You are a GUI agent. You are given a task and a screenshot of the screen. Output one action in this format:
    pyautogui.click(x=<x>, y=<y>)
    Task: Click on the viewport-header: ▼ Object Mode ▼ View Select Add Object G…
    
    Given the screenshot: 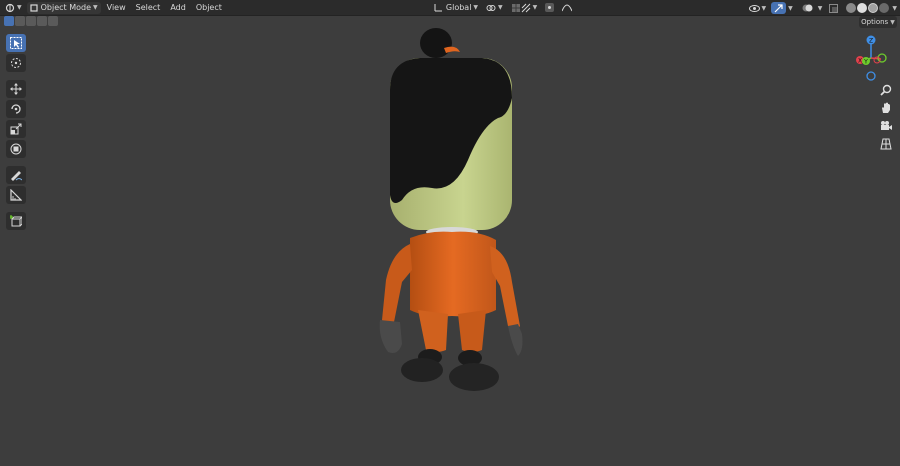 What is the action you would take?
    pyautogui.click(x=450, y=8)
    